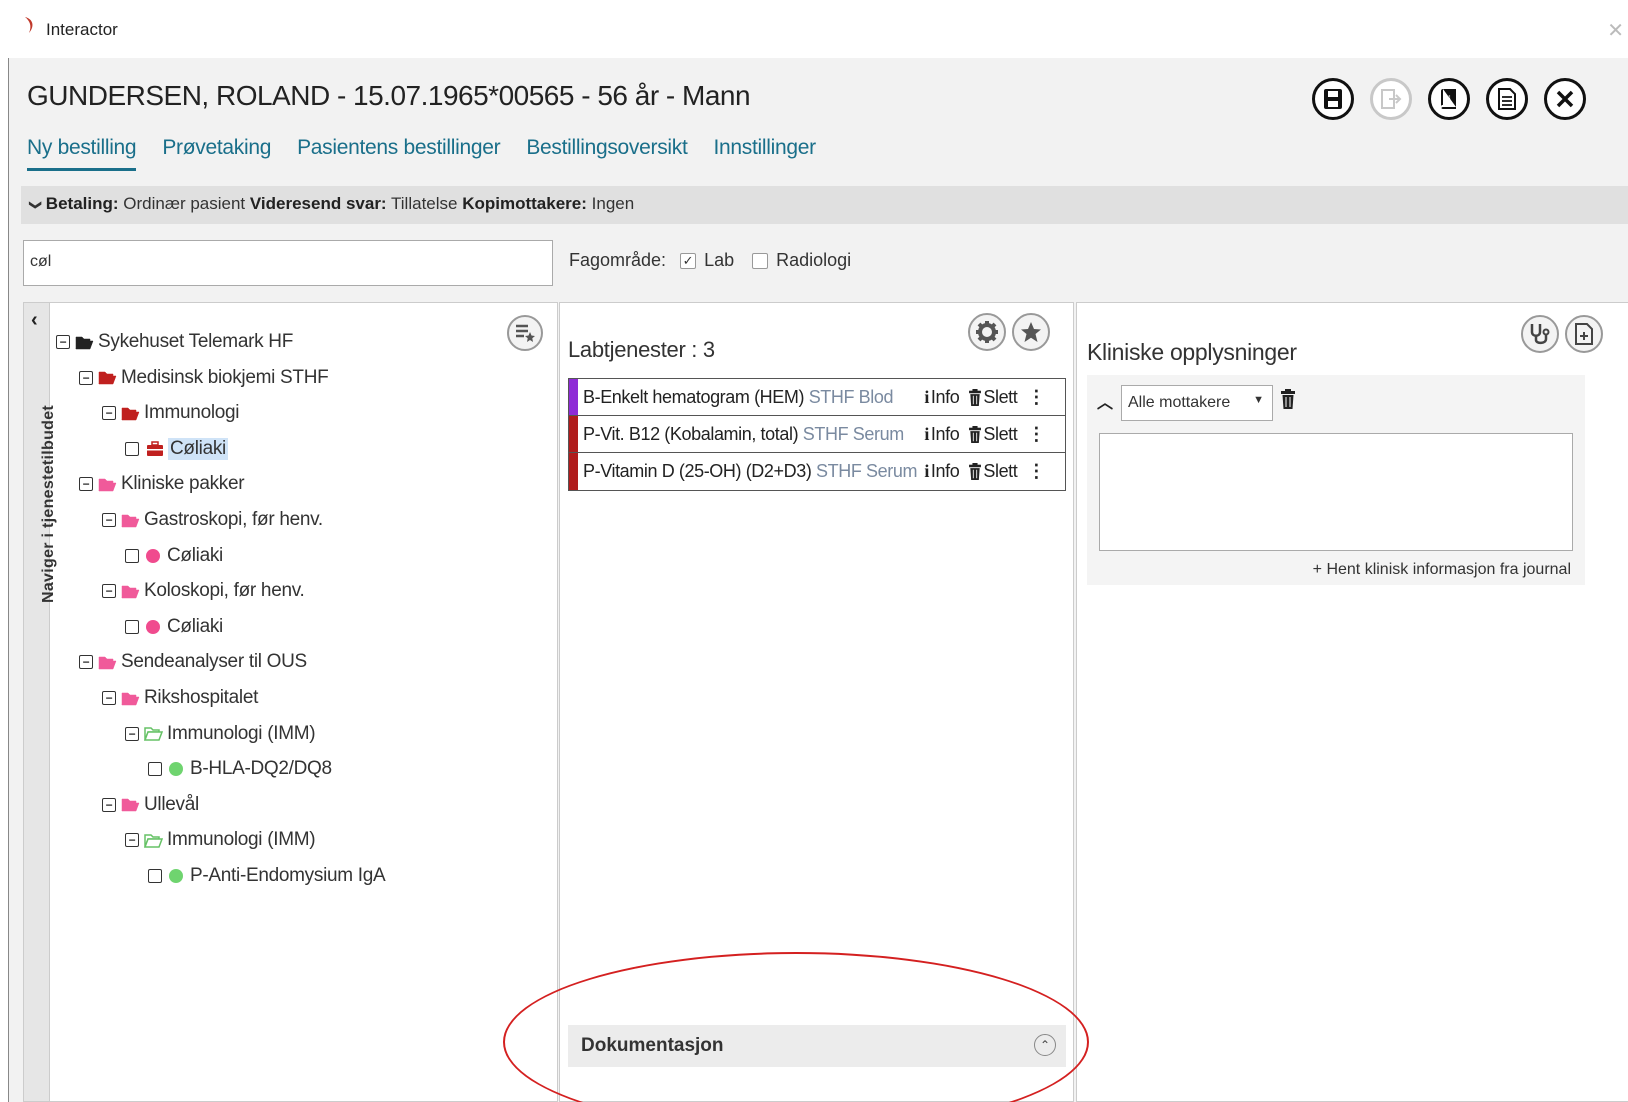 The height and width of the screenshot is (1102, 1628). I want to click on tab-pasientens-bestillinger: Pasientens bestillinger, so click(399, 153).